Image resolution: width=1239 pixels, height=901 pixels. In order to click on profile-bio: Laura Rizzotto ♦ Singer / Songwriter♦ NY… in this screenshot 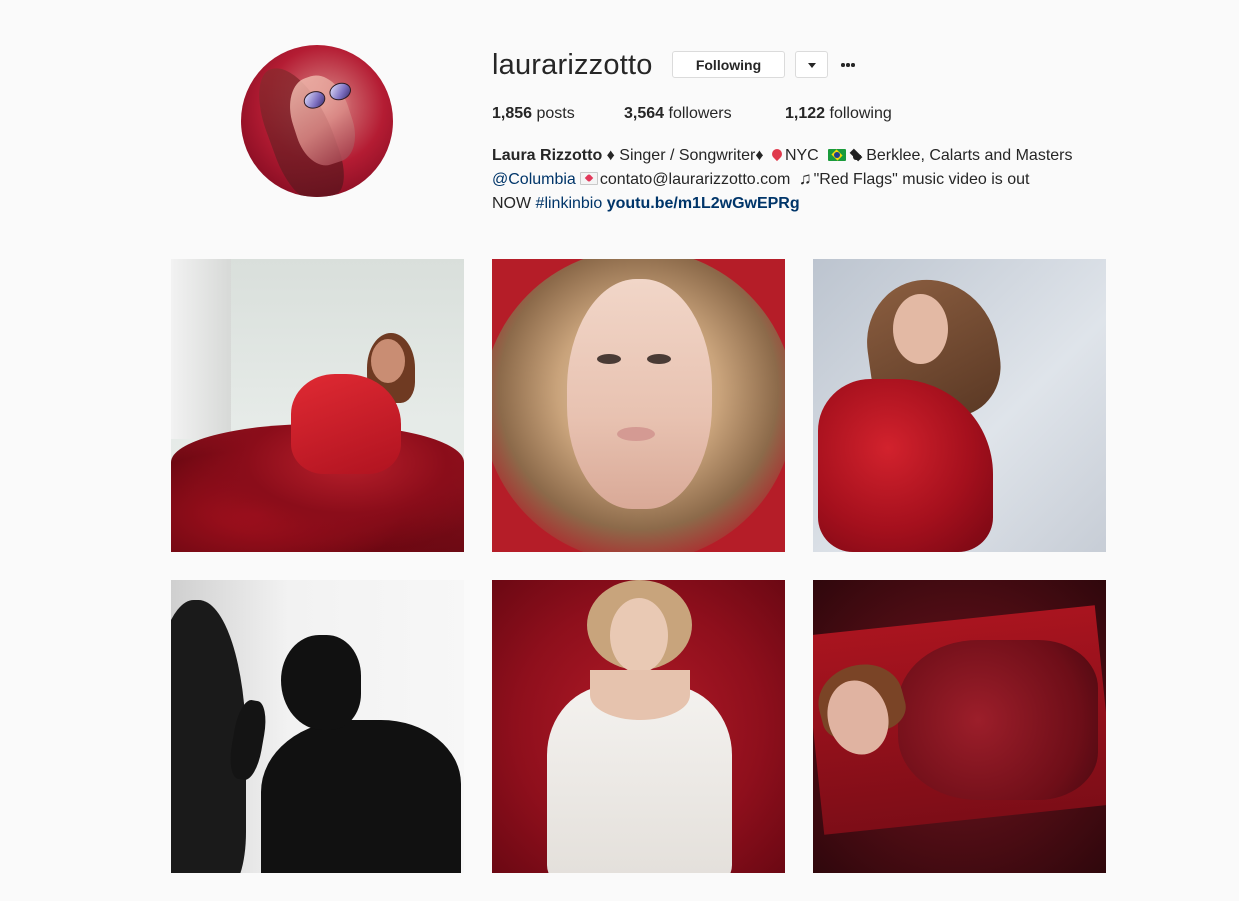, I will do `click(802, 180)`.